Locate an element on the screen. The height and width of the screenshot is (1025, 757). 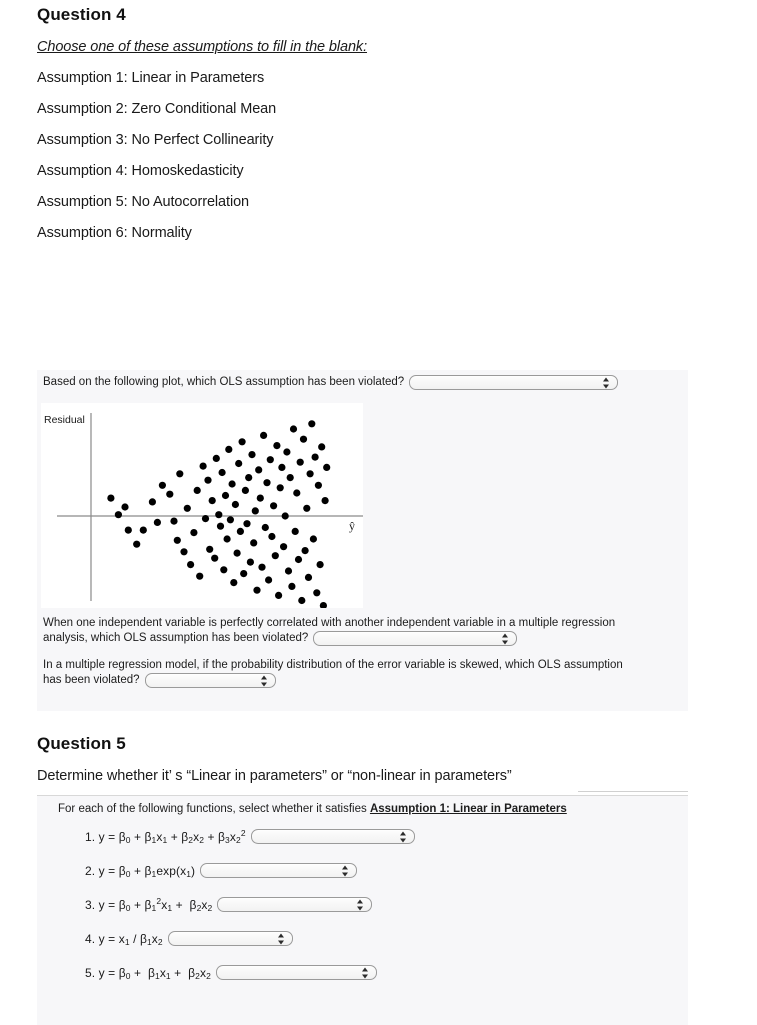
residual-scatter-plot: Residual ŷ is located at coordinates (202, 505).